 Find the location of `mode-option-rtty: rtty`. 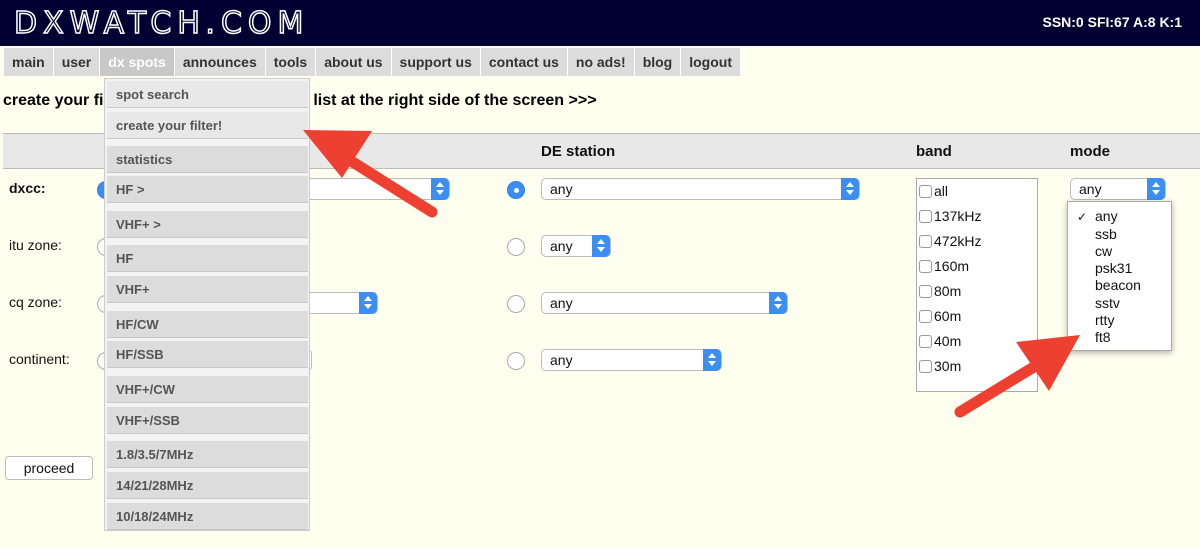

mode-option-rtty: rtty is located at coordinates (1104, 320).